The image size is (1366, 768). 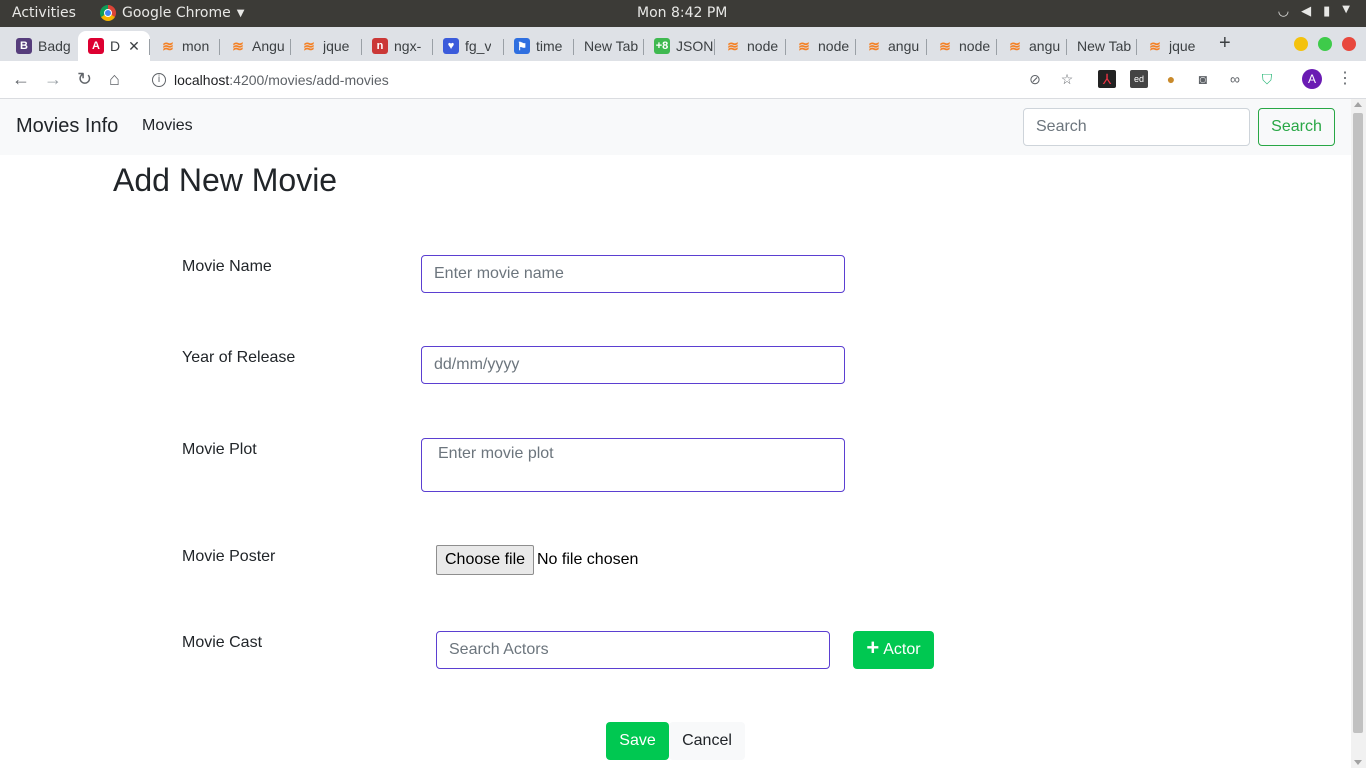 What do you see at coordinates (707, 741) in the screenshot?
I see `cancel-button: Cancel` at bounding box center [707, 741].